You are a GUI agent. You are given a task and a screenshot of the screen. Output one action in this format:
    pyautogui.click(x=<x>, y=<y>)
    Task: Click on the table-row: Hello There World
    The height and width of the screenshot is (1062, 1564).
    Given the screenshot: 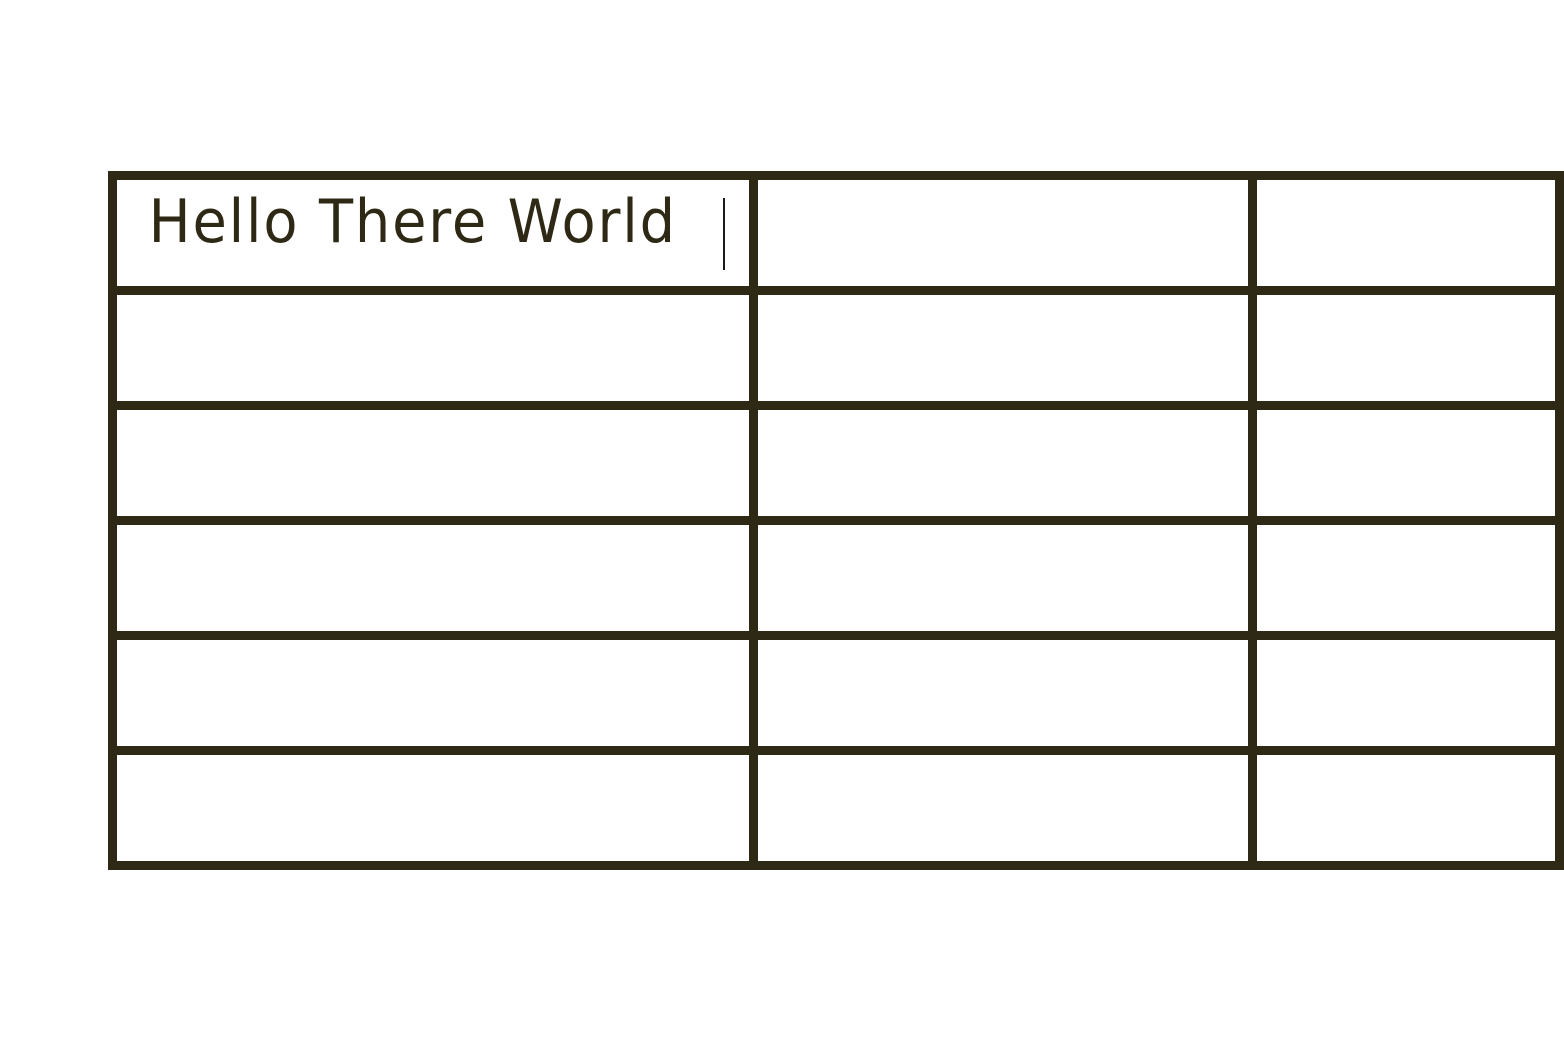 What is the action you would take?
    pyautogui.click(x=836, y=233)
    